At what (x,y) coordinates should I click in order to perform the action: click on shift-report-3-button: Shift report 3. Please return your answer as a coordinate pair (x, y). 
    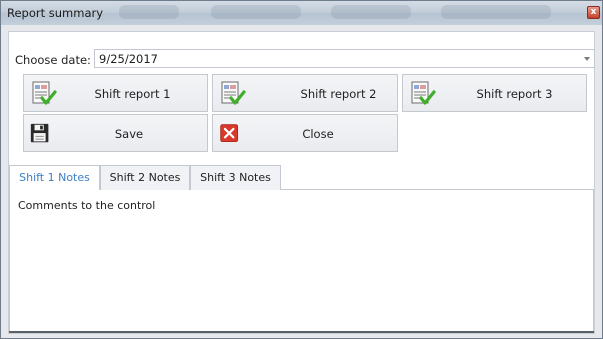
    Looking at the image, I should click on (494, 93).